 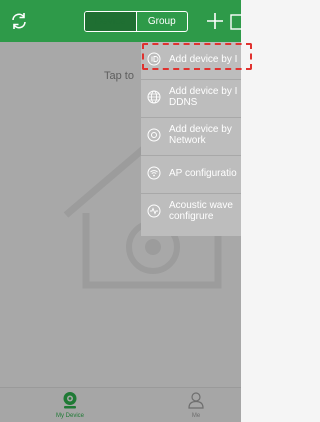 What do you see at coordinates (200, 135) in the screenshot?
I see `menu-item-label: Add device by Network` at bounding box center [200, 135].